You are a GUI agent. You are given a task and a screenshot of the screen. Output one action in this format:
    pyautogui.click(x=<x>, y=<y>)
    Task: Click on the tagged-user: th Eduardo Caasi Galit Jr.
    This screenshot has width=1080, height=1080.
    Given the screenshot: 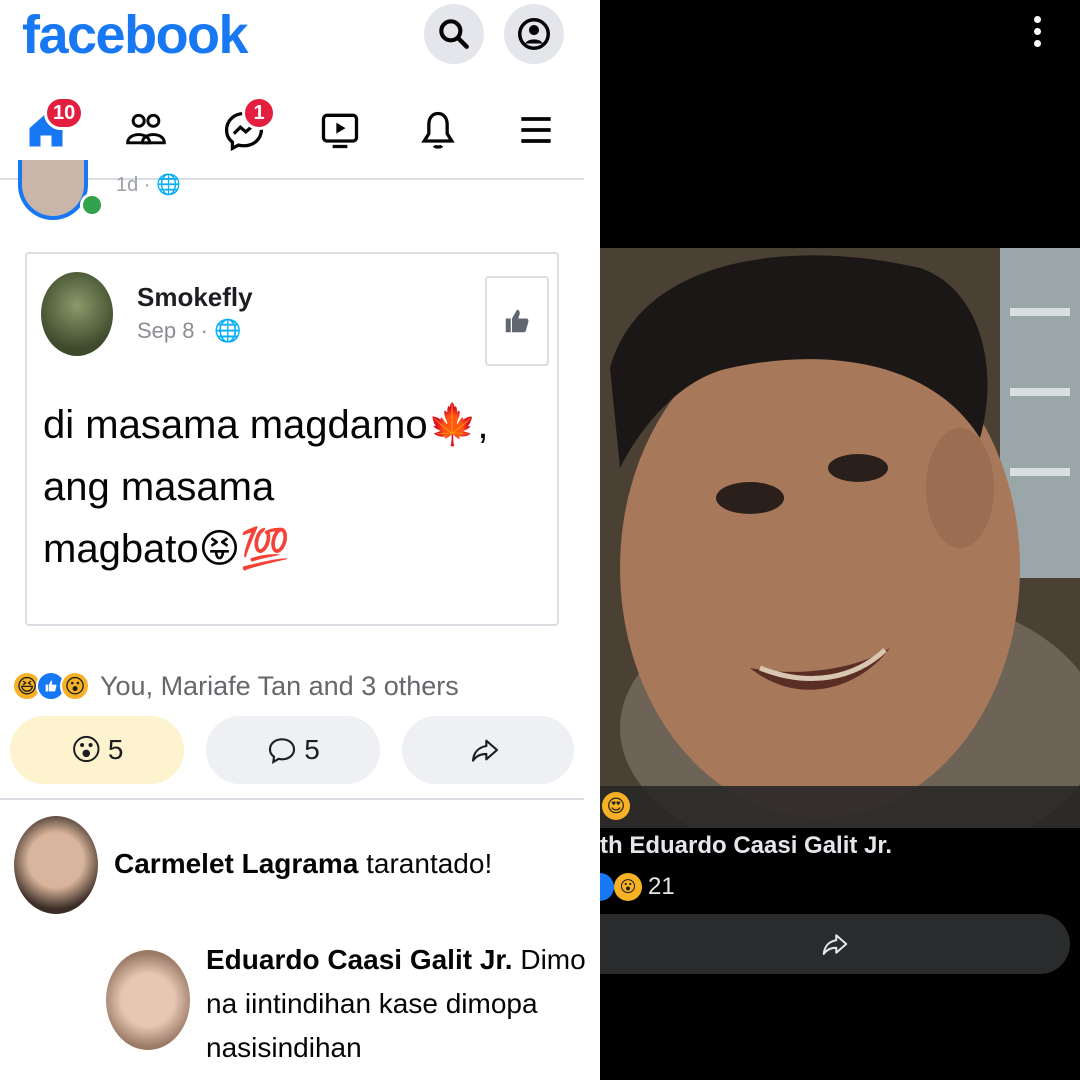 What is the action you would take?
    pyautogui.click(x=746, y=846)
    